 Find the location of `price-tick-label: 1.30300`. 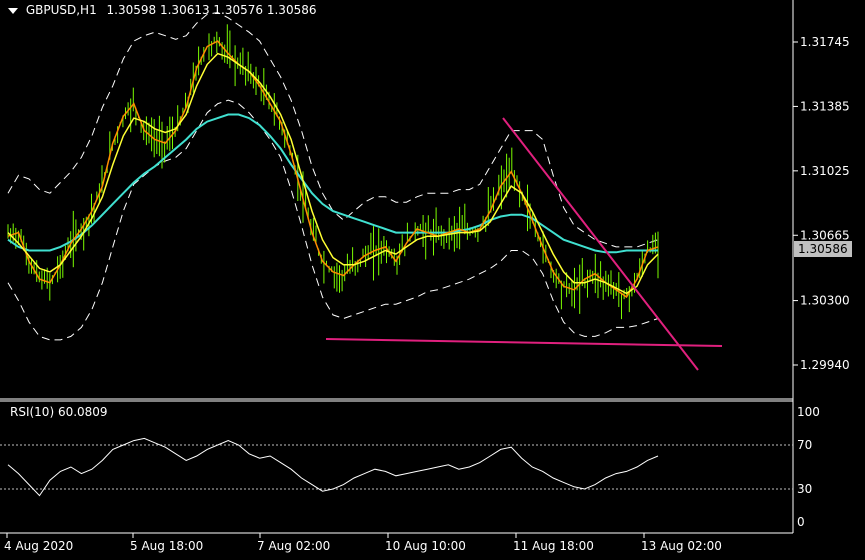

price-tick-label: 1.30300 is located at coordinates (825, 301).